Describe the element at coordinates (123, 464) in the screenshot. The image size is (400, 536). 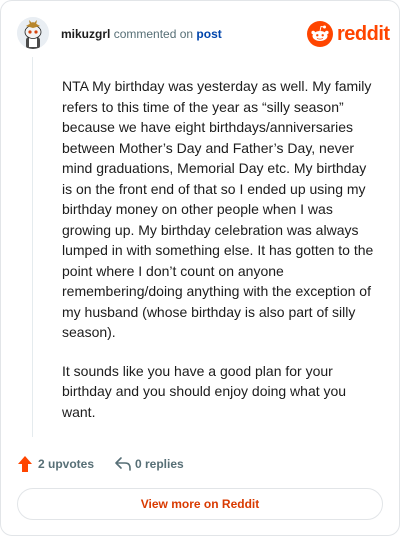
I see `reply-icon` at that location.